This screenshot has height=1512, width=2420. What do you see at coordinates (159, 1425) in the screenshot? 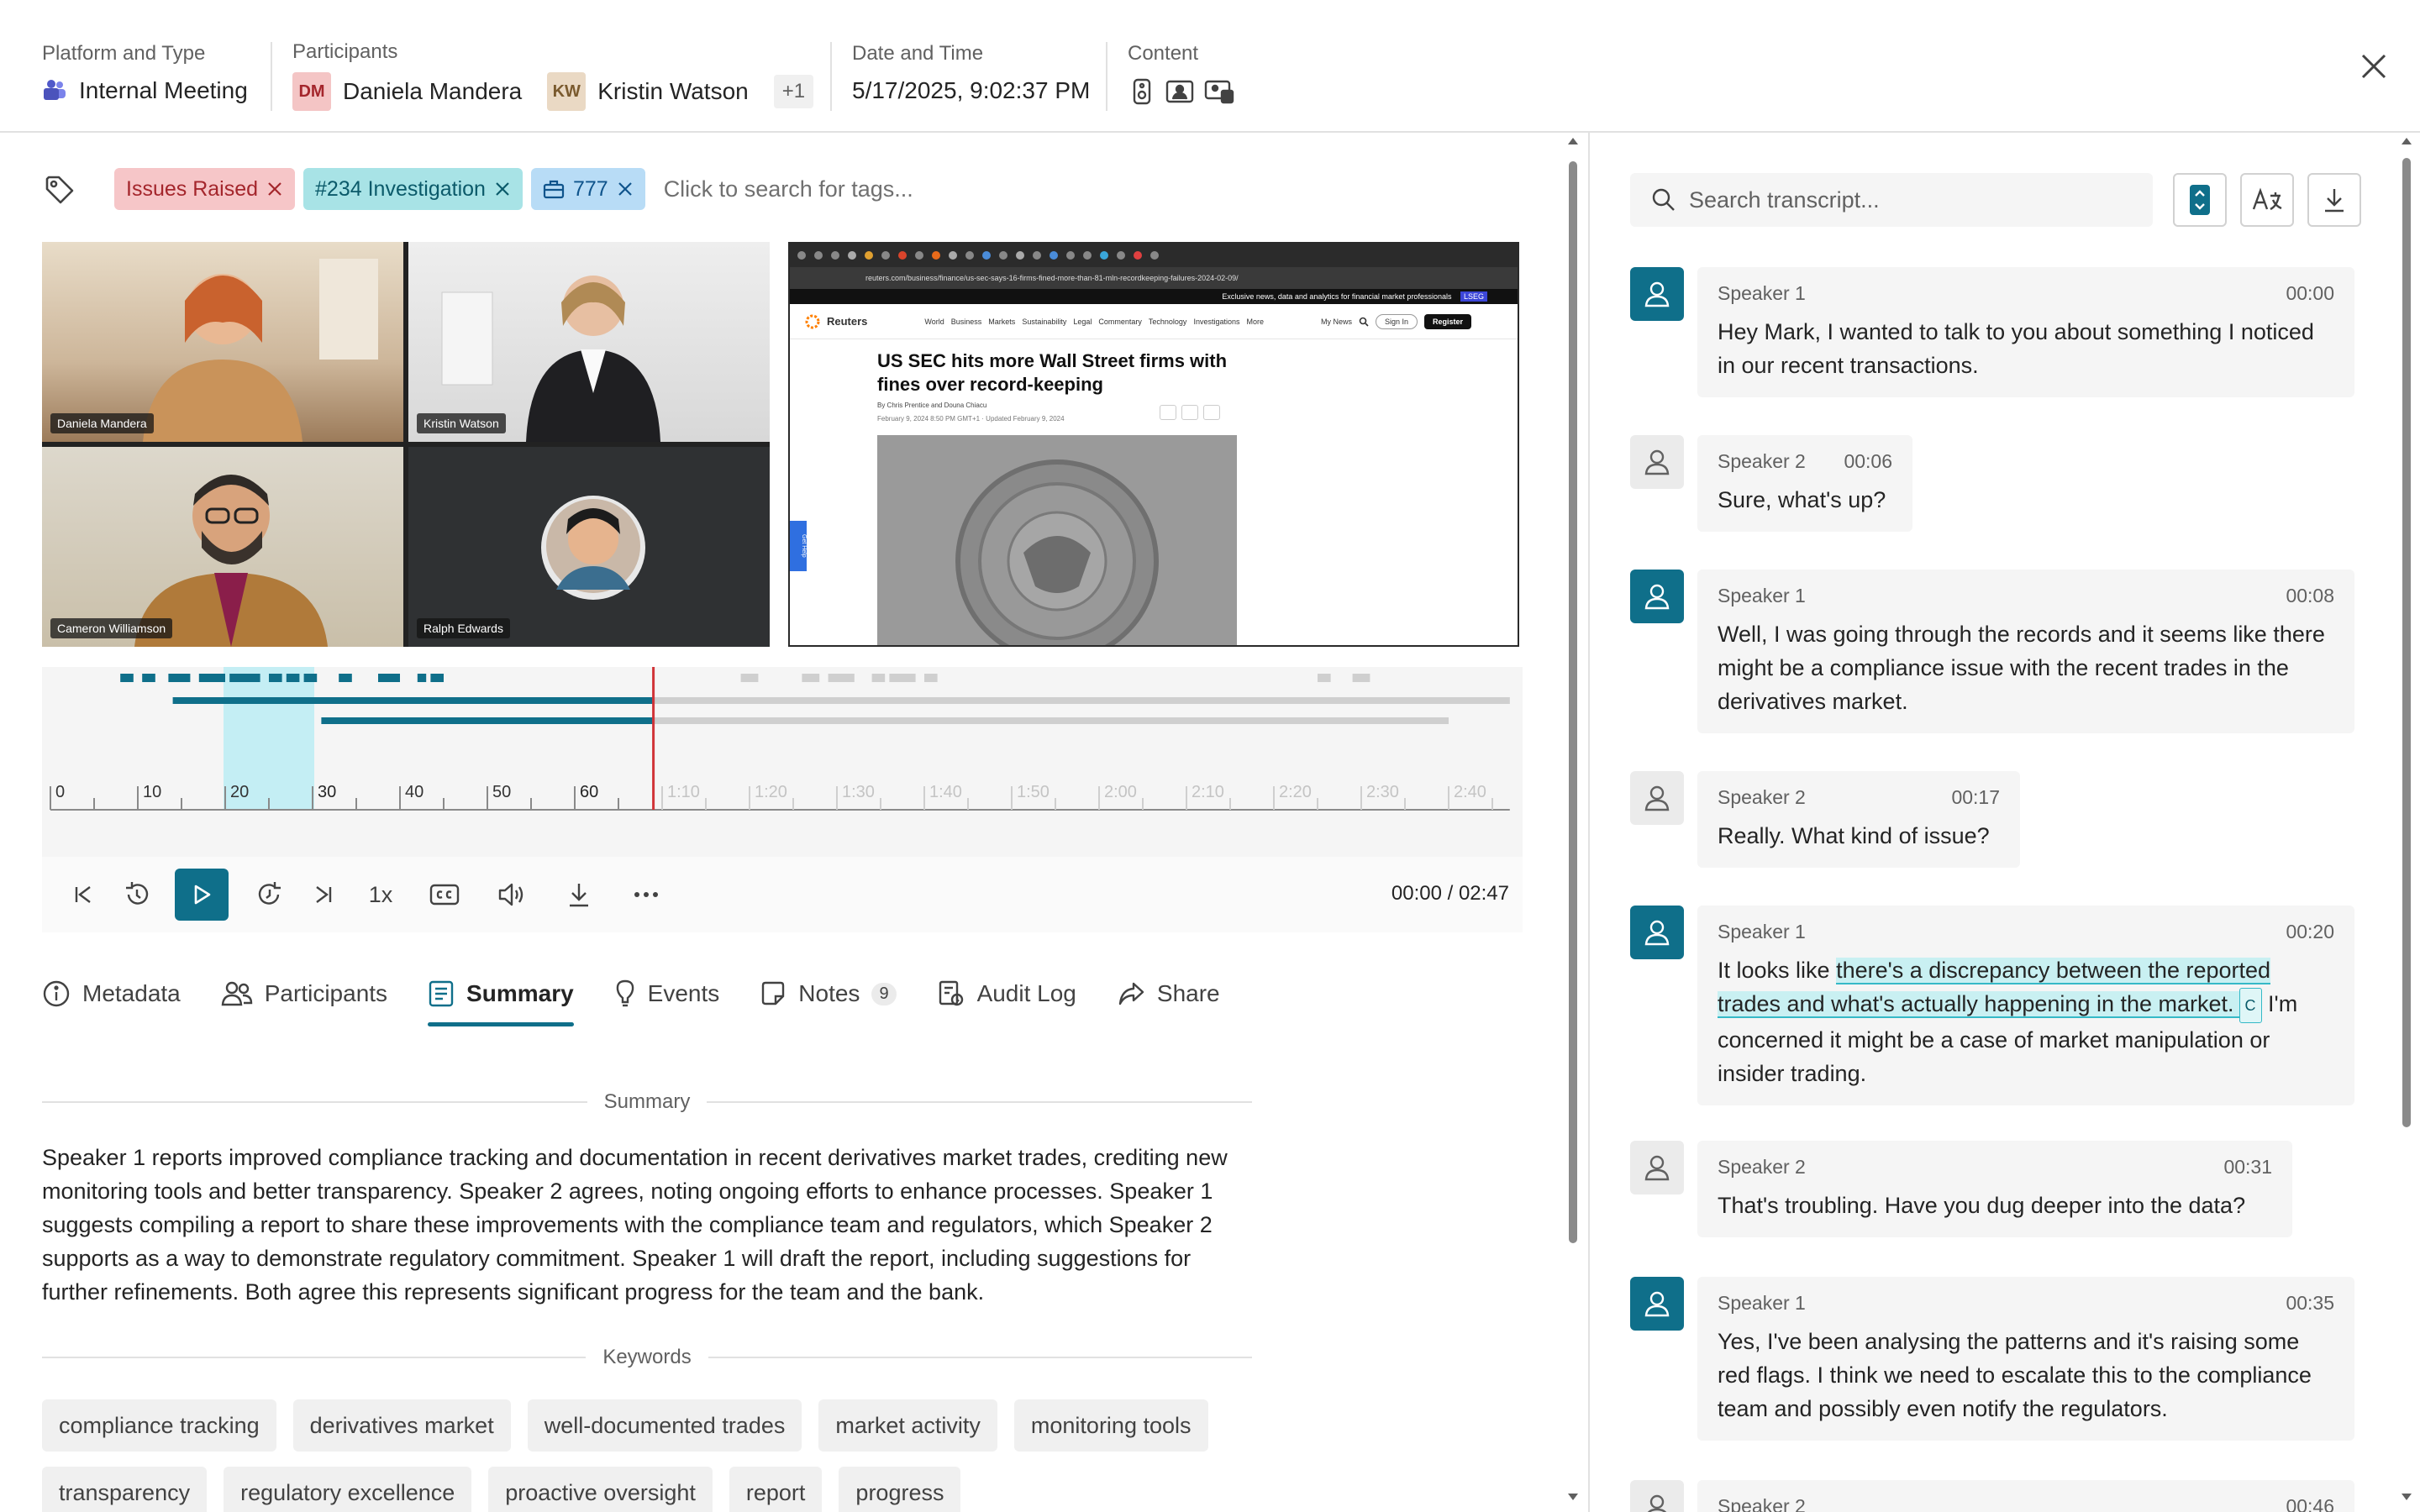
I see `keyword-chip: compliance tracking` at bounding box center [159, 1425].